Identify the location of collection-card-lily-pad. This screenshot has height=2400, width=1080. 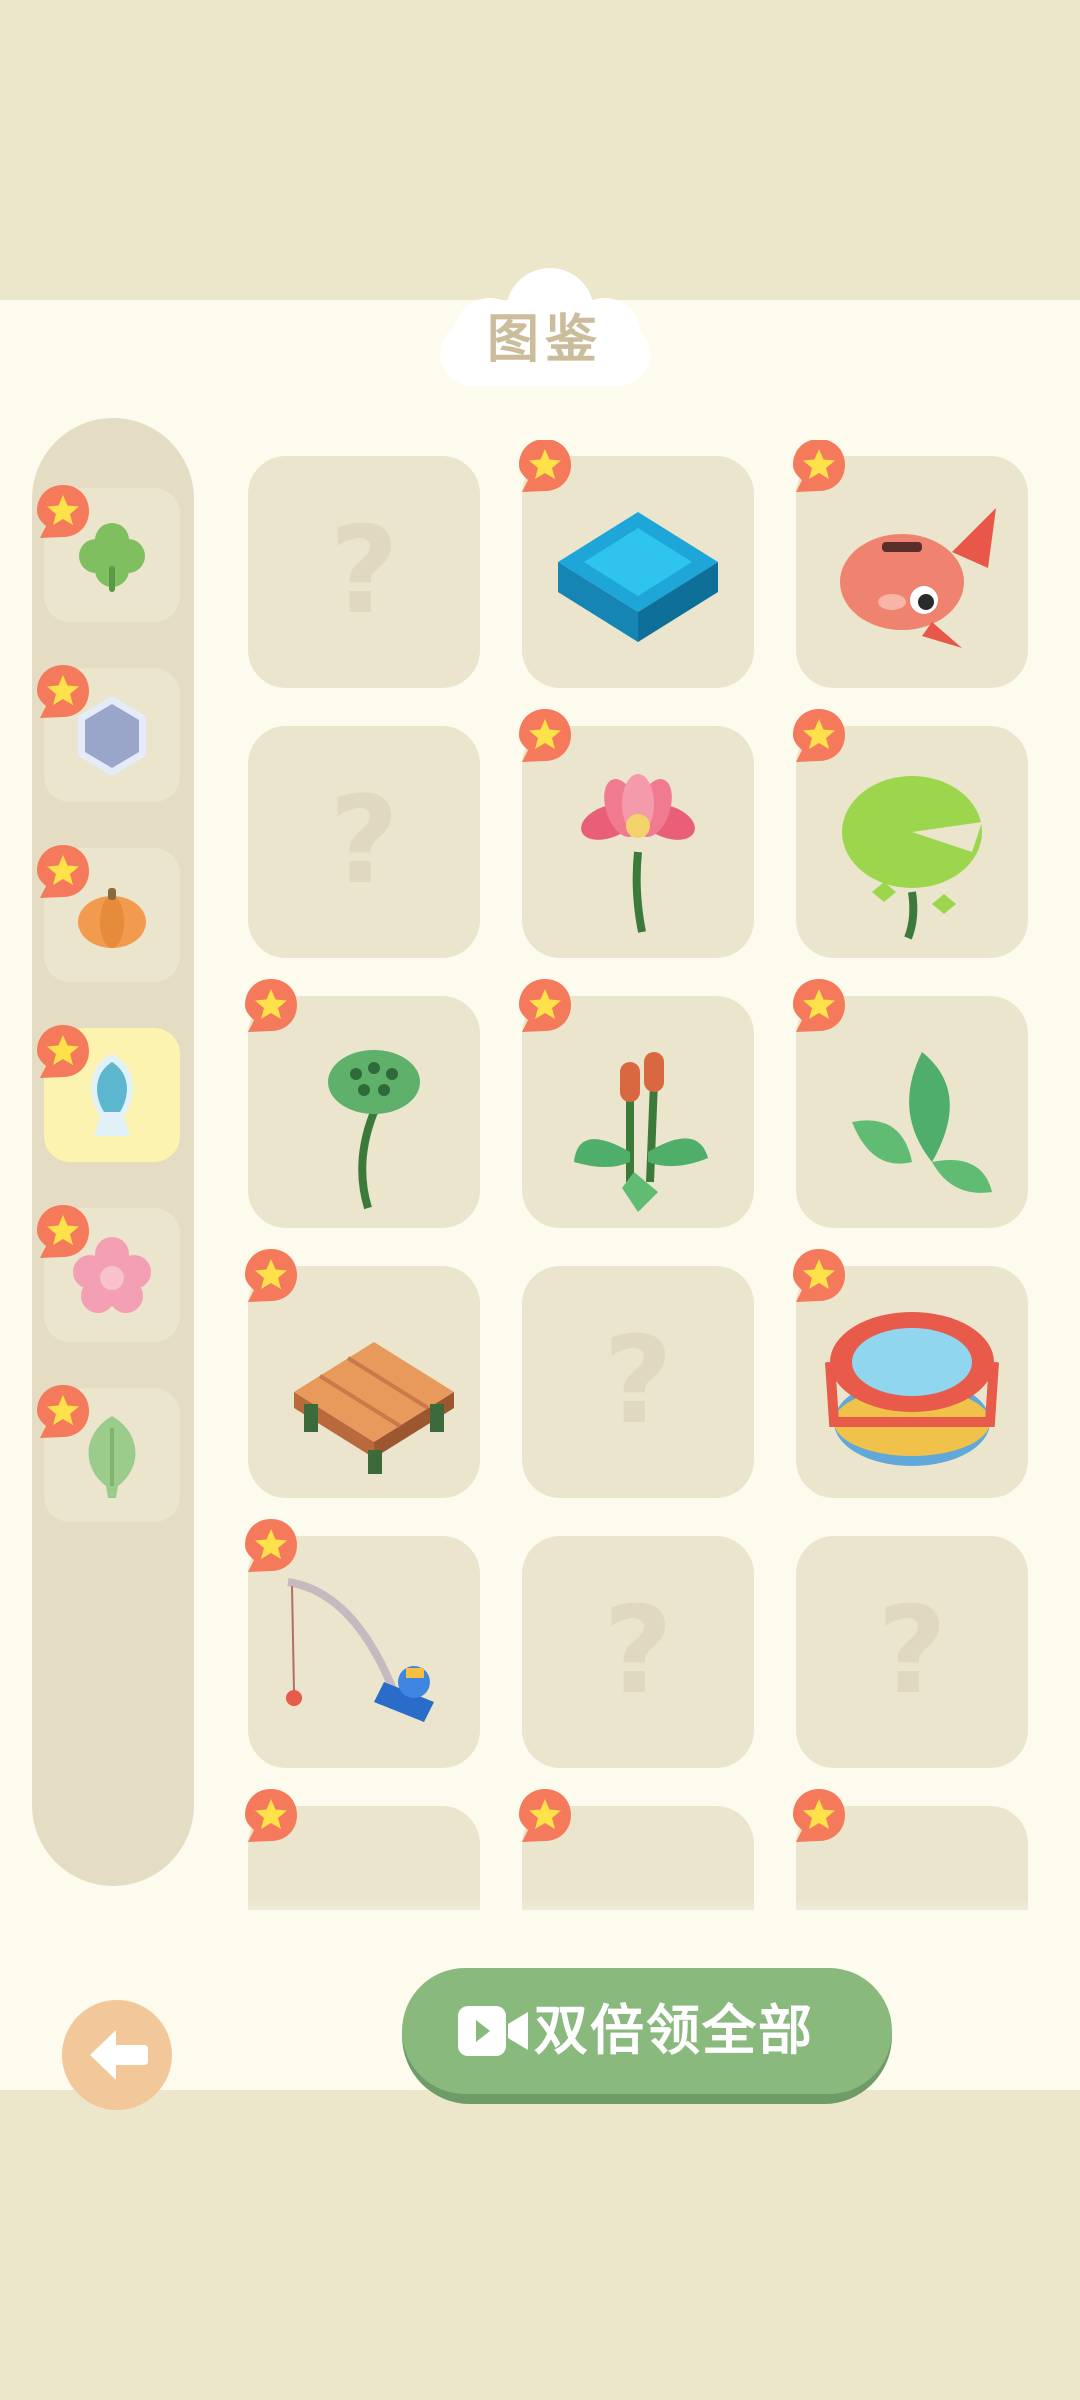
(910, 833).